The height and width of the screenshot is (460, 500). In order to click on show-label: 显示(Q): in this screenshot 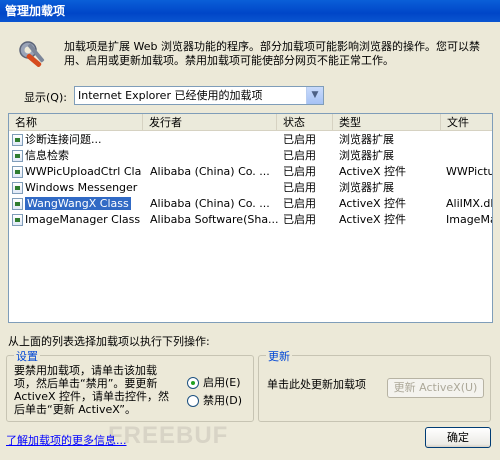, I will do `click(45, 97)`.